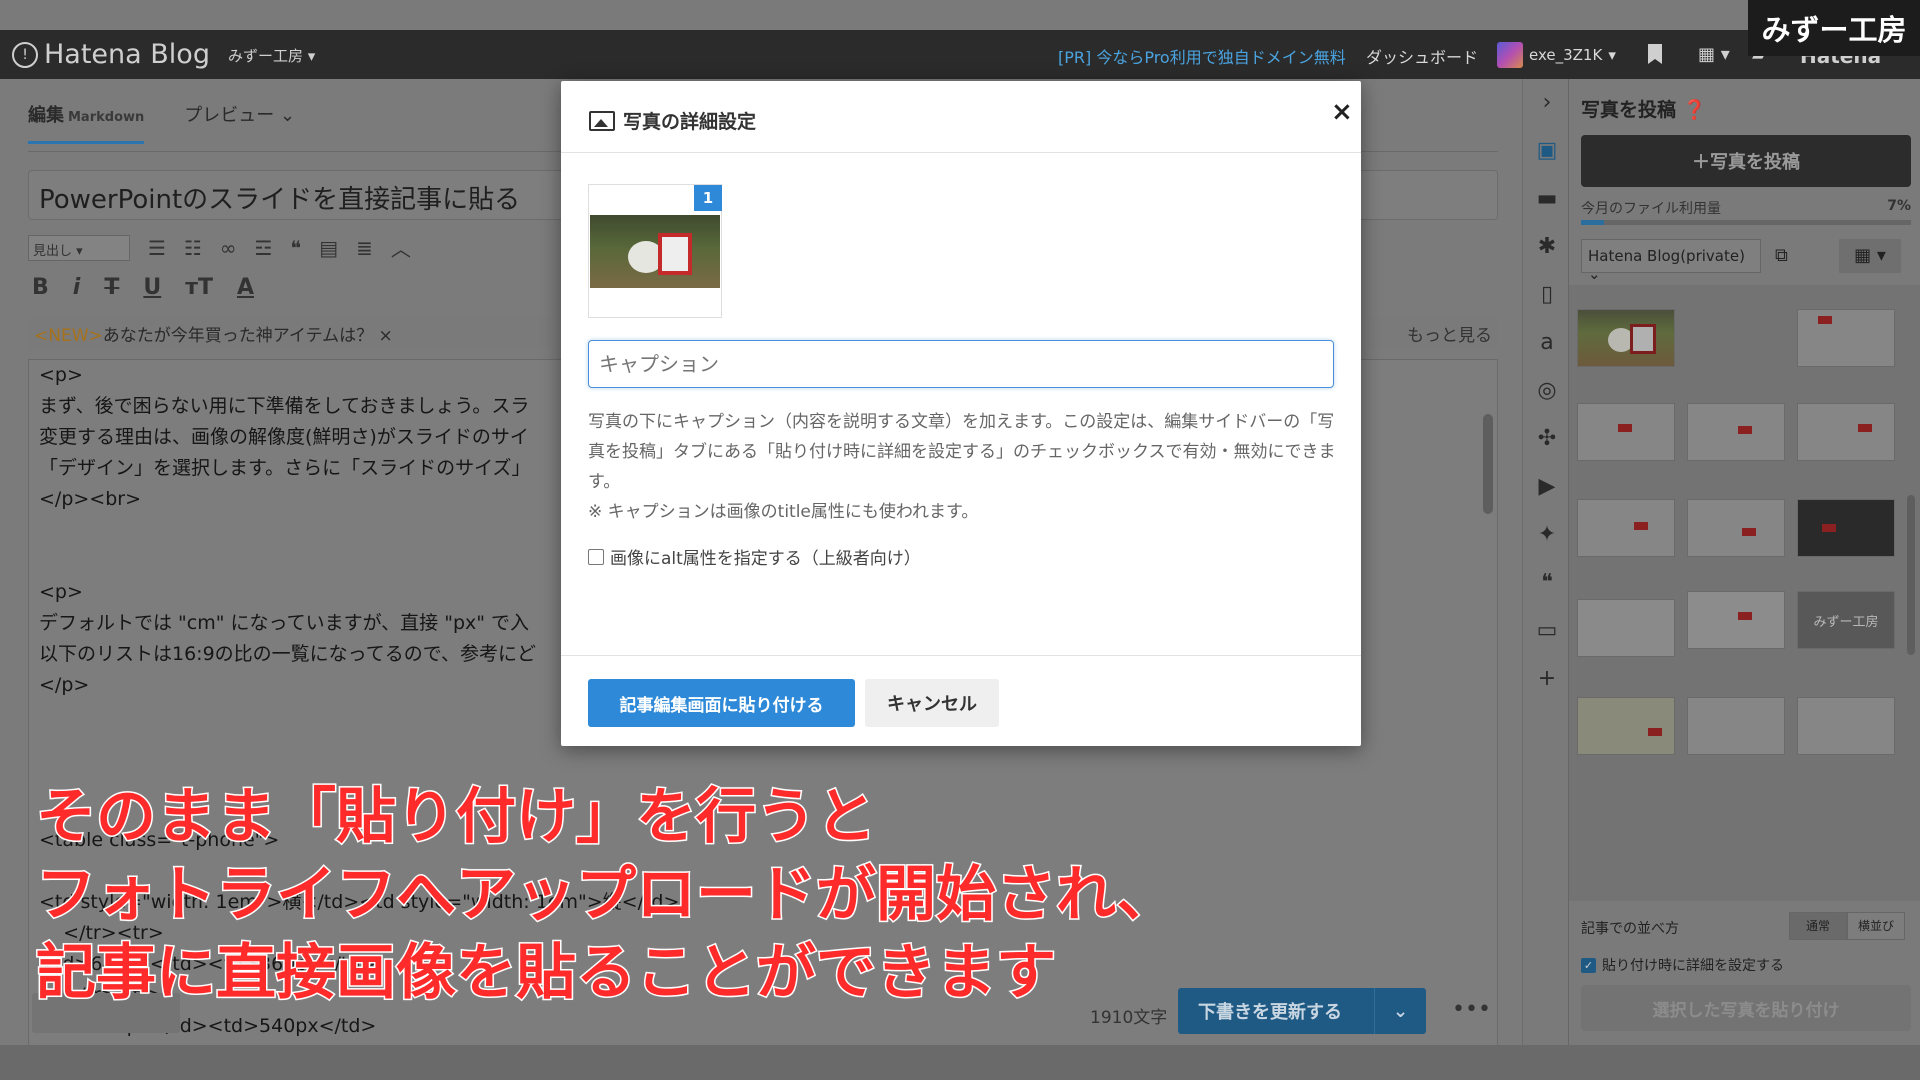 The width and height of the screenshot is (1920, 1080). I want to click on image-preview: 1, so click(655, 251).